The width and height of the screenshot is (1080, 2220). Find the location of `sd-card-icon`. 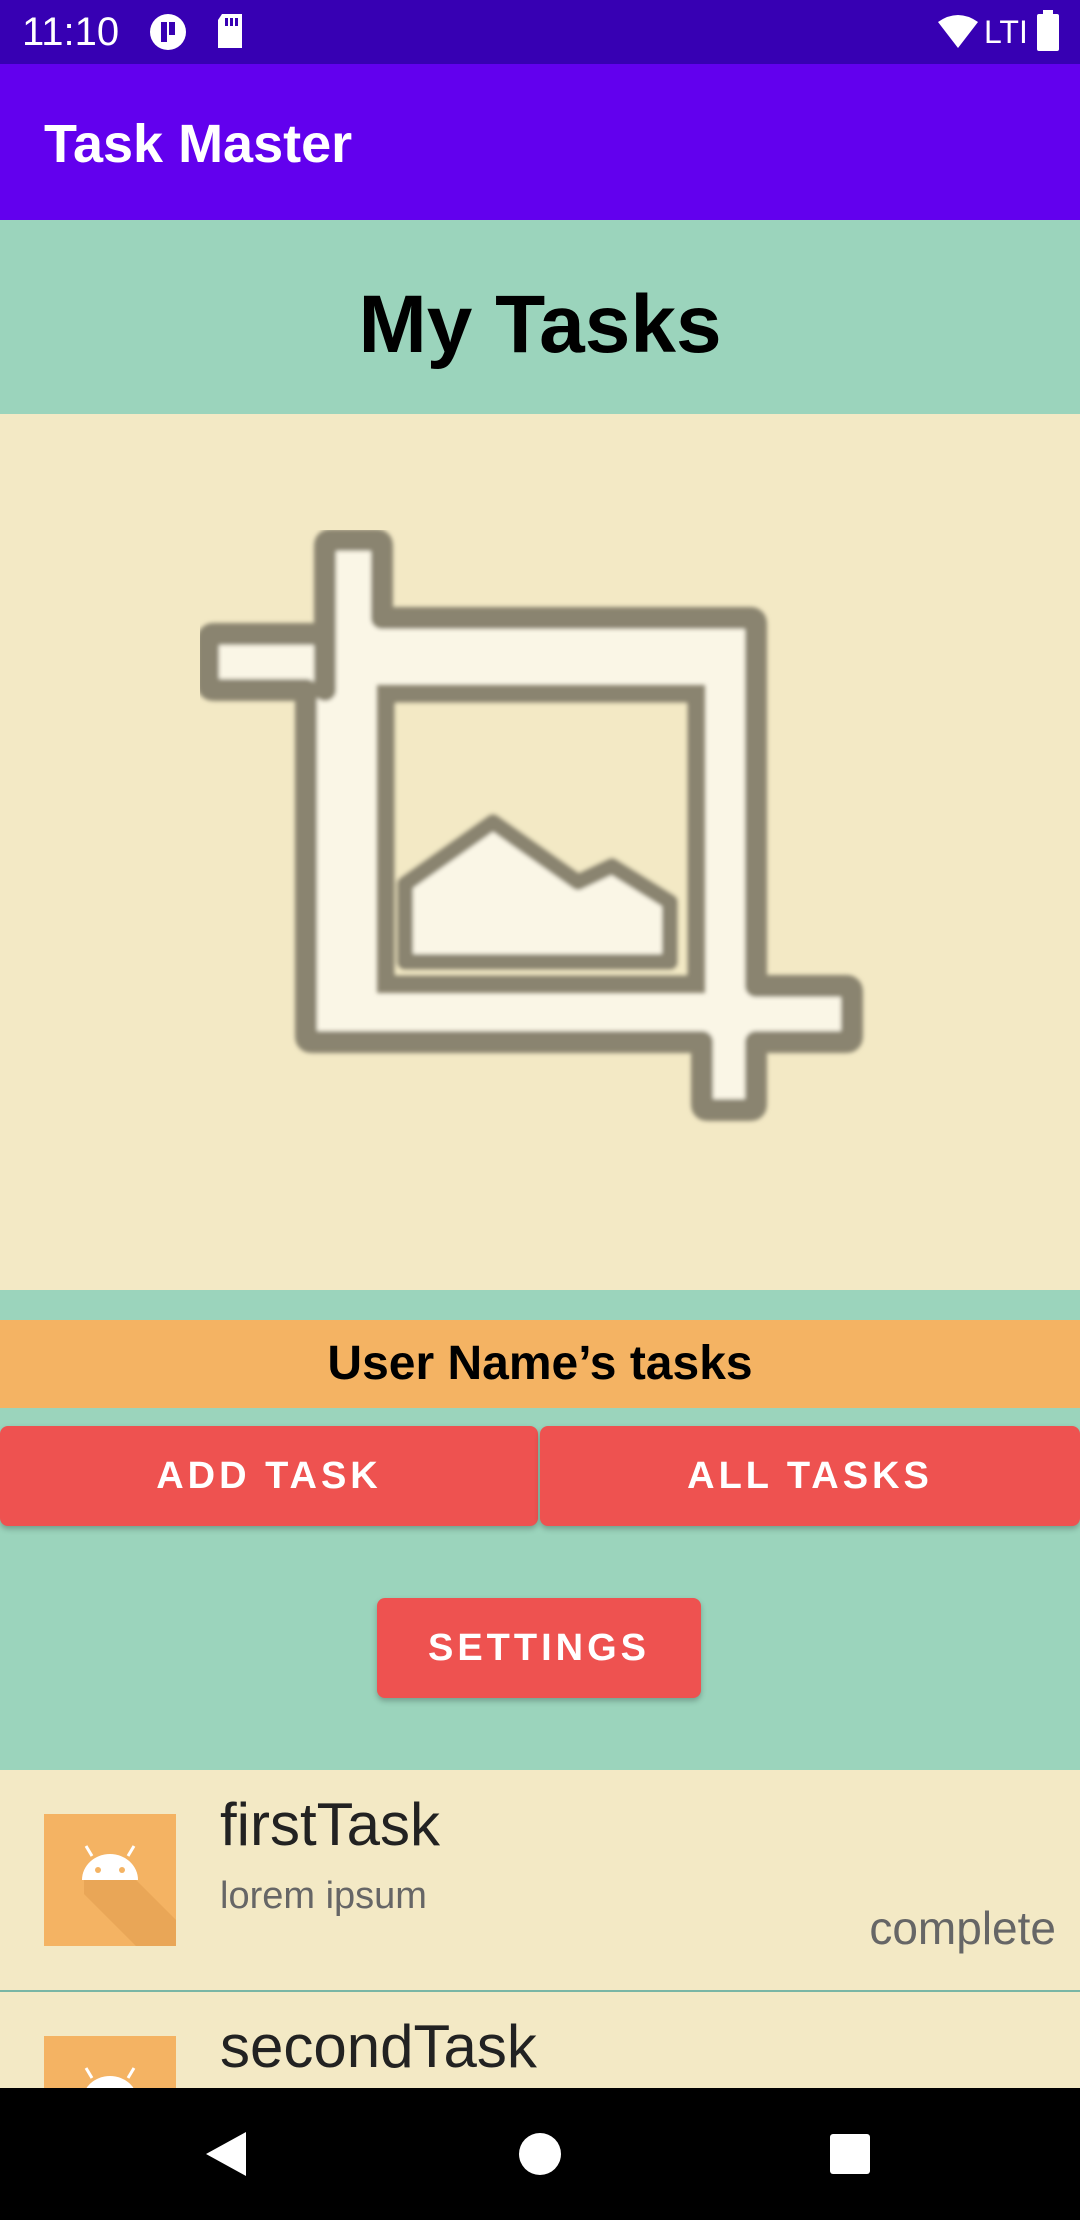

sd-card-icon is located at coordinates (230, 33).